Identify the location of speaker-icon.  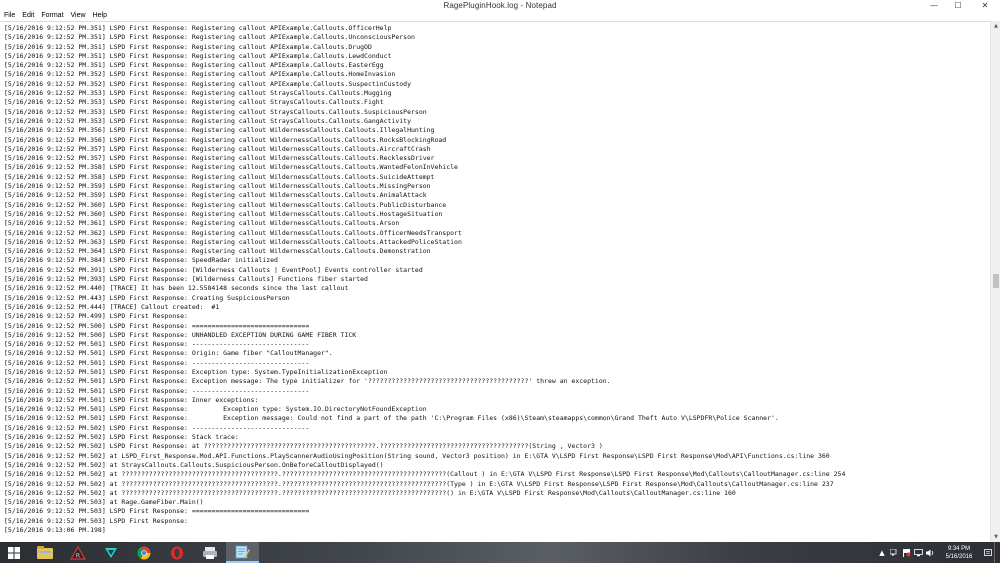
(929, 552).